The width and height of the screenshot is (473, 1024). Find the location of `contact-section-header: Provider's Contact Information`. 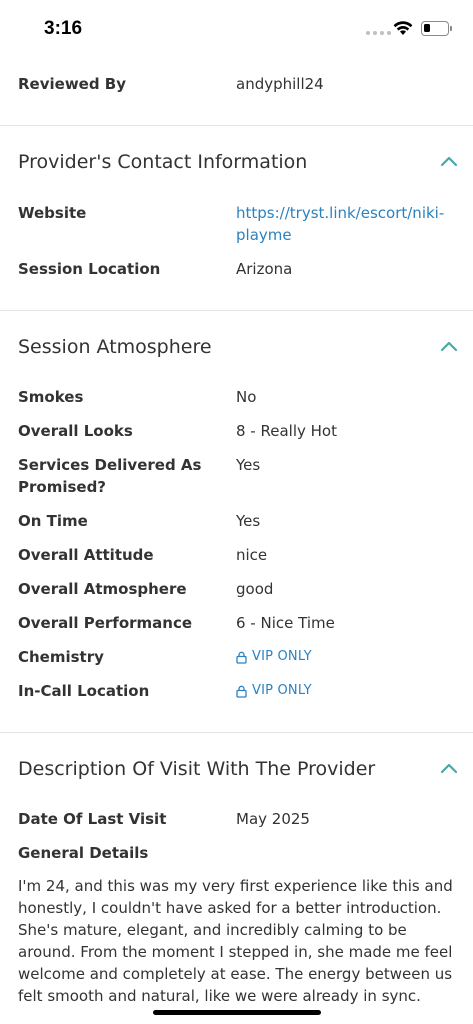

contact-section-header: Provider's Contact Information is located at coordinates (238, 162).